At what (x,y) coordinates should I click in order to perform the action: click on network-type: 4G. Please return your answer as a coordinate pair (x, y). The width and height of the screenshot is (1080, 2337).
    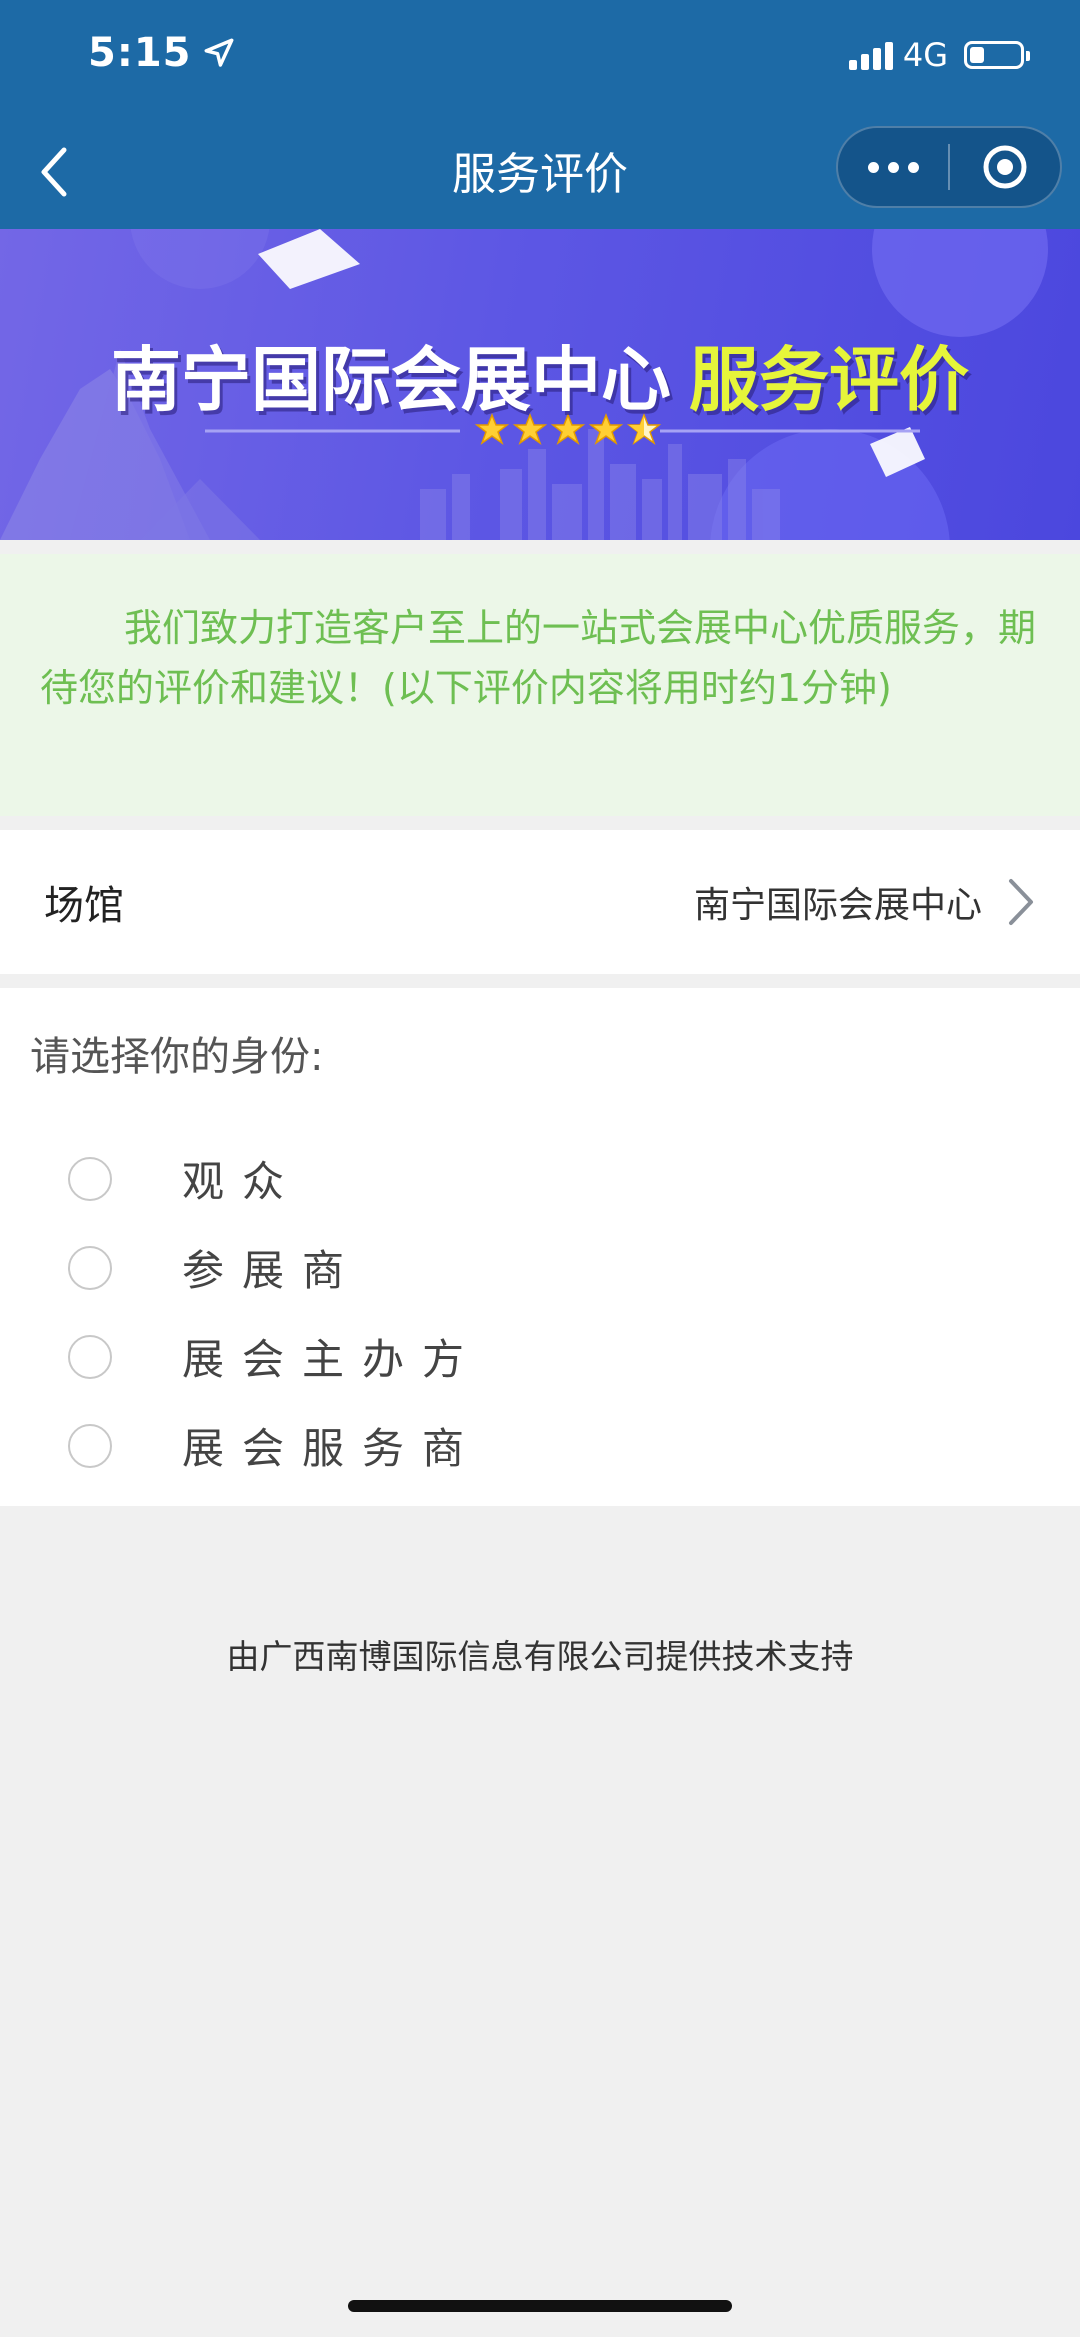
    Looking at the image, I should click on (925, 55).